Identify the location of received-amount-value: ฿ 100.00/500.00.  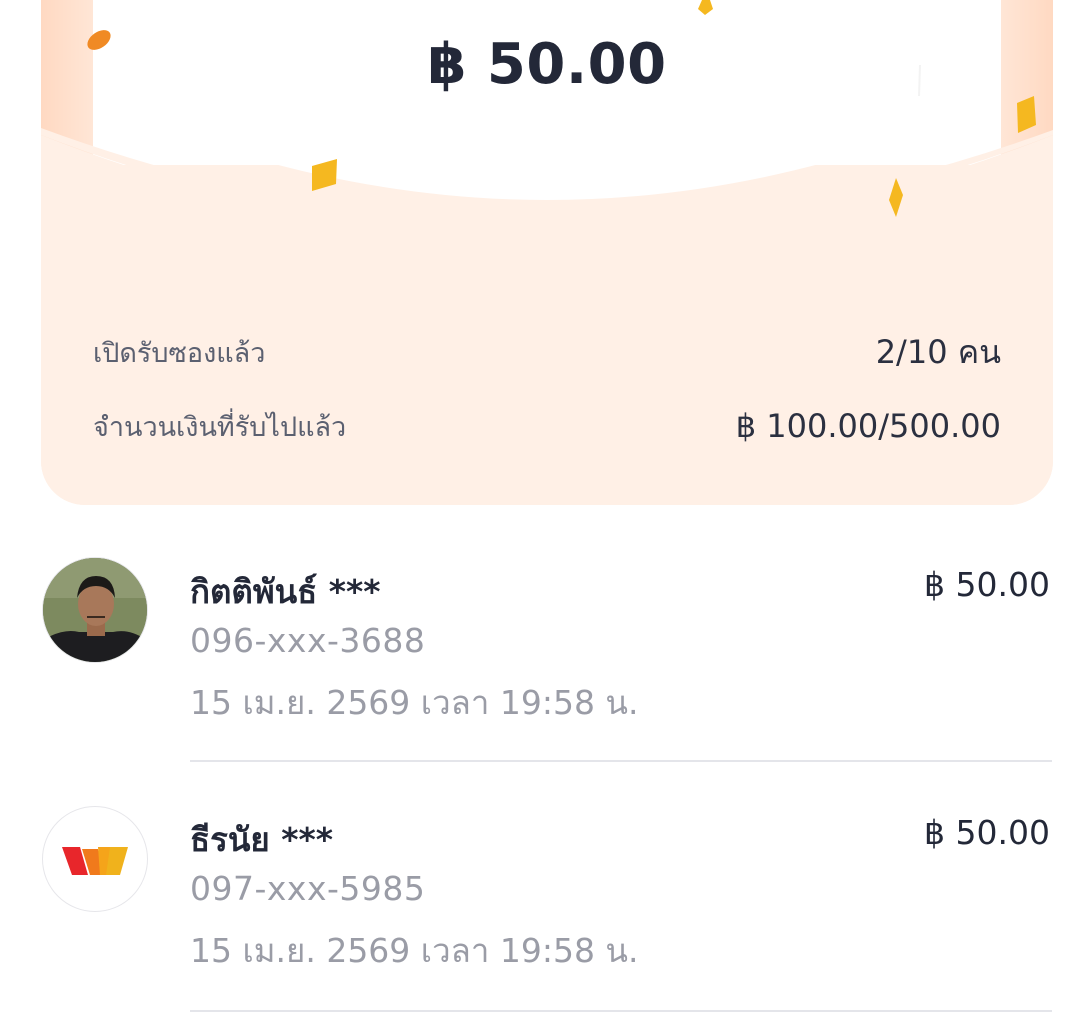
(868, 426).